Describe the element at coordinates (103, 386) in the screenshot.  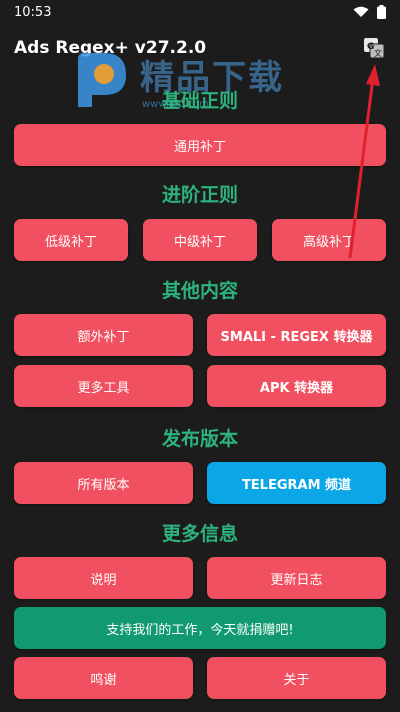
I see `more-tools-button: 更多工具` at that location.